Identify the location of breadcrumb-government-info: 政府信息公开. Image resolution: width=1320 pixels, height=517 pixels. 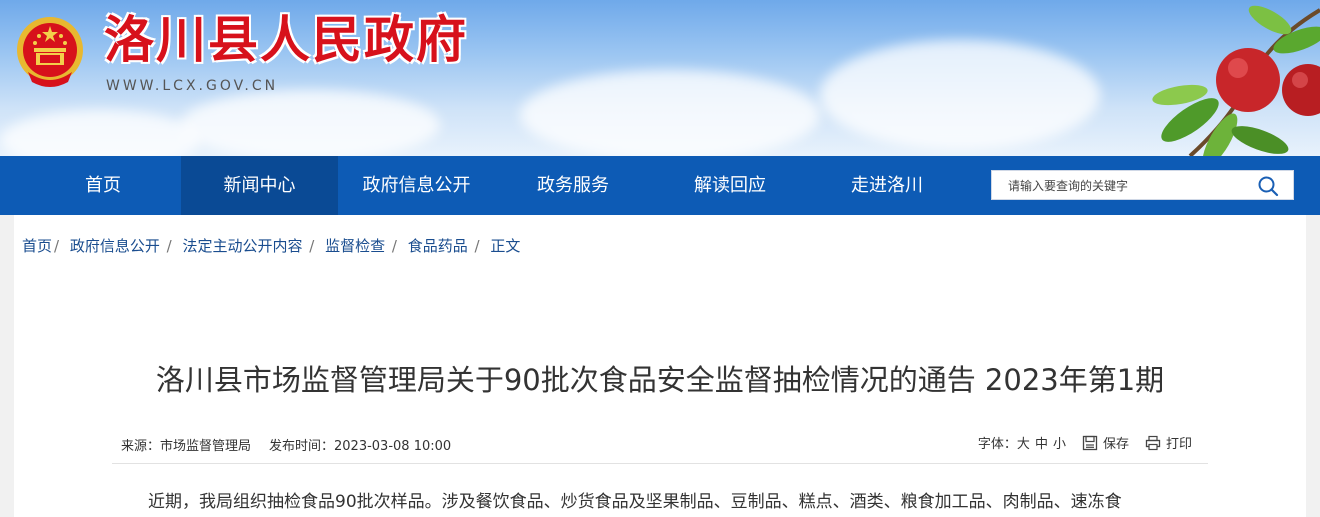
(115, 246).